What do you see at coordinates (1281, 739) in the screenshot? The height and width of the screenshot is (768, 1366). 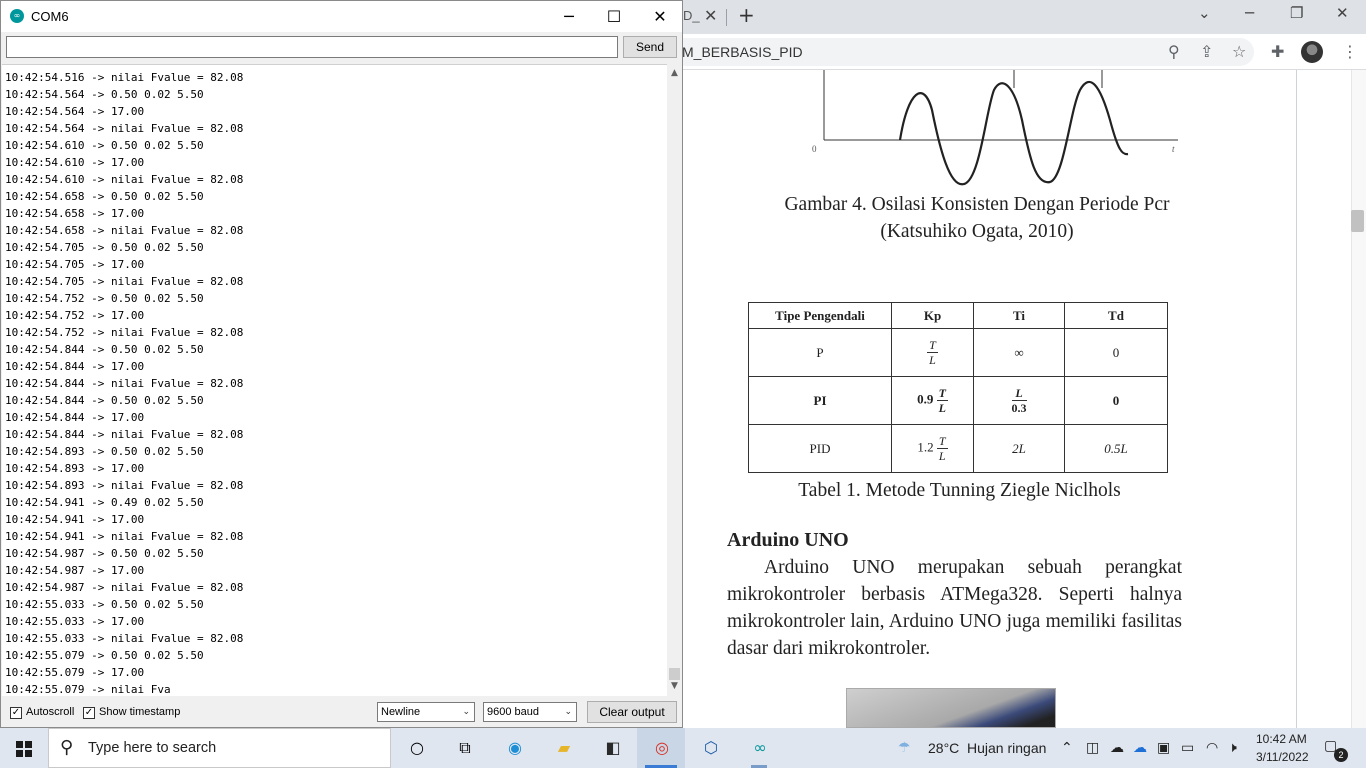 I see `clock-time: 10:42 AM` at bounding box center [1281, 739].